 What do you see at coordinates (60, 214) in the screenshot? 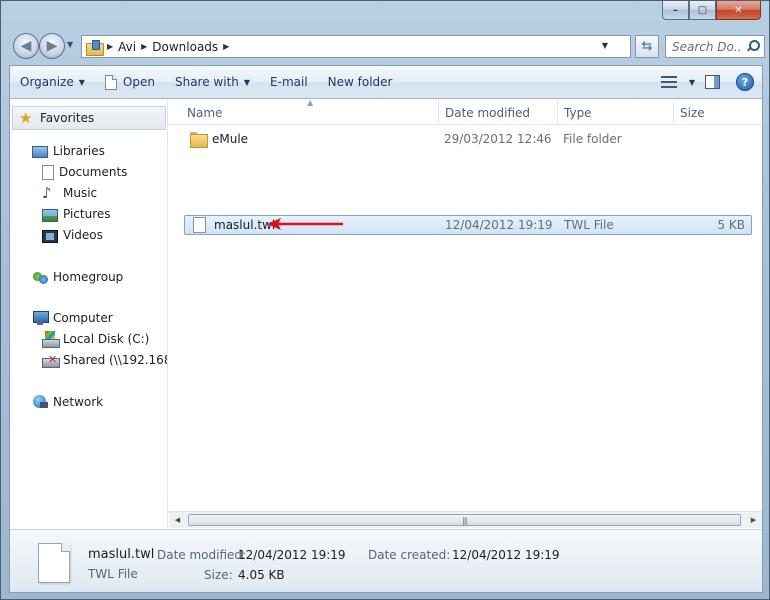
I see `nav-item-pictures: Pictures` at bounding box center [60, 214].